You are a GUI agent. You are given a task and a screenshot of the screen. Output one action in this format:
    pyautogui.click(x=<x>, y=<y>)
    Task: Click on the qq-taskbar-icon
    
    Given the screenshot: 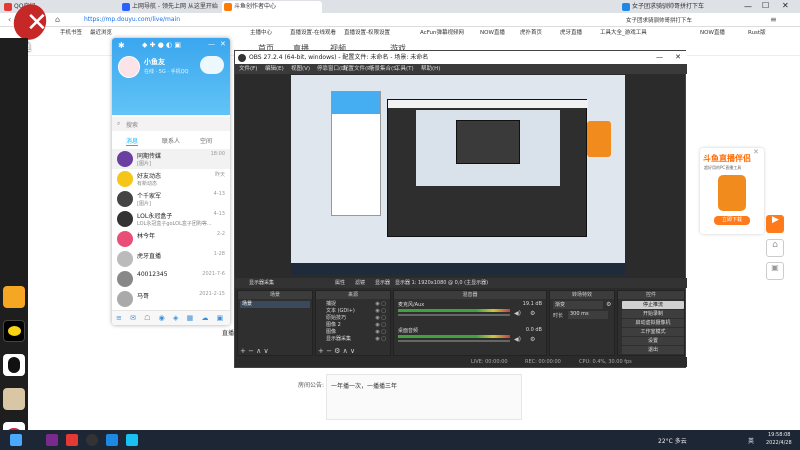 What is the action you would take?
    pyautogui.click(x=132, y=440)
    